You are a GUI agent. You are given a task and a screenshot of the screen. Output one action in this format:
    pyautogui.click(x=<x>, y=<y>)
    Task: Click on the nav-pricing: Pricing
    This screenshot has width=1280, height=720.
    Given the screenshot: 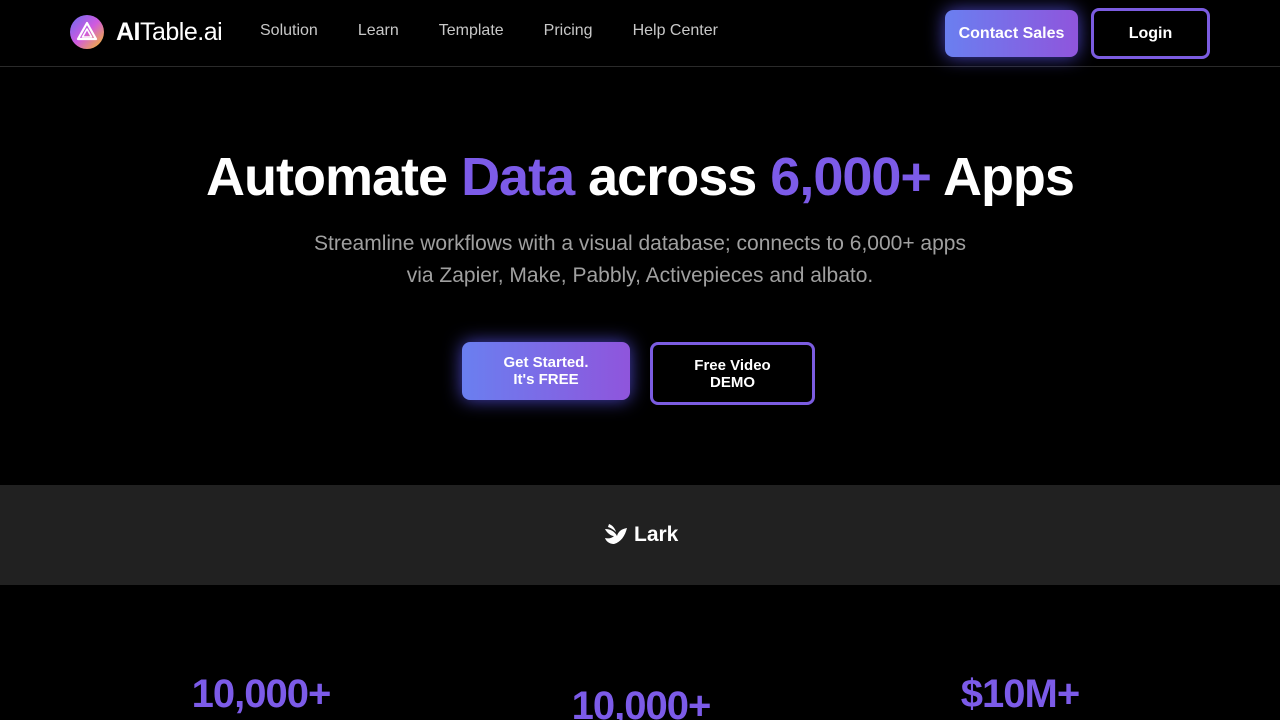 What is the action you would take?
    pyautogui.click(x=568, y=31)
    